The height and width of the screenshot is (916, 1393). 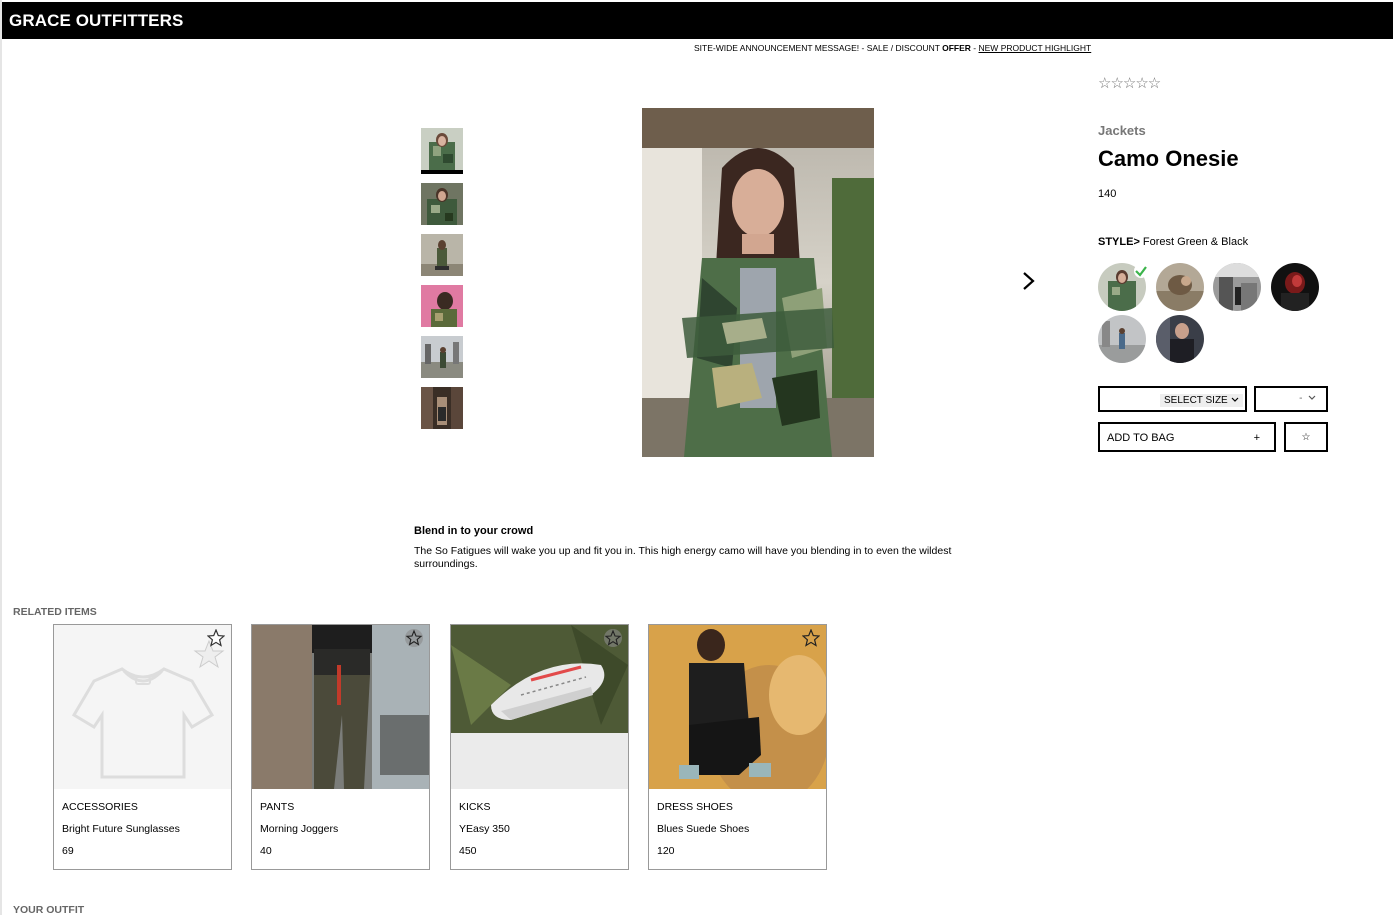 I want to click on related-item-name: Morning Joggers, so click(x=299, y=829).